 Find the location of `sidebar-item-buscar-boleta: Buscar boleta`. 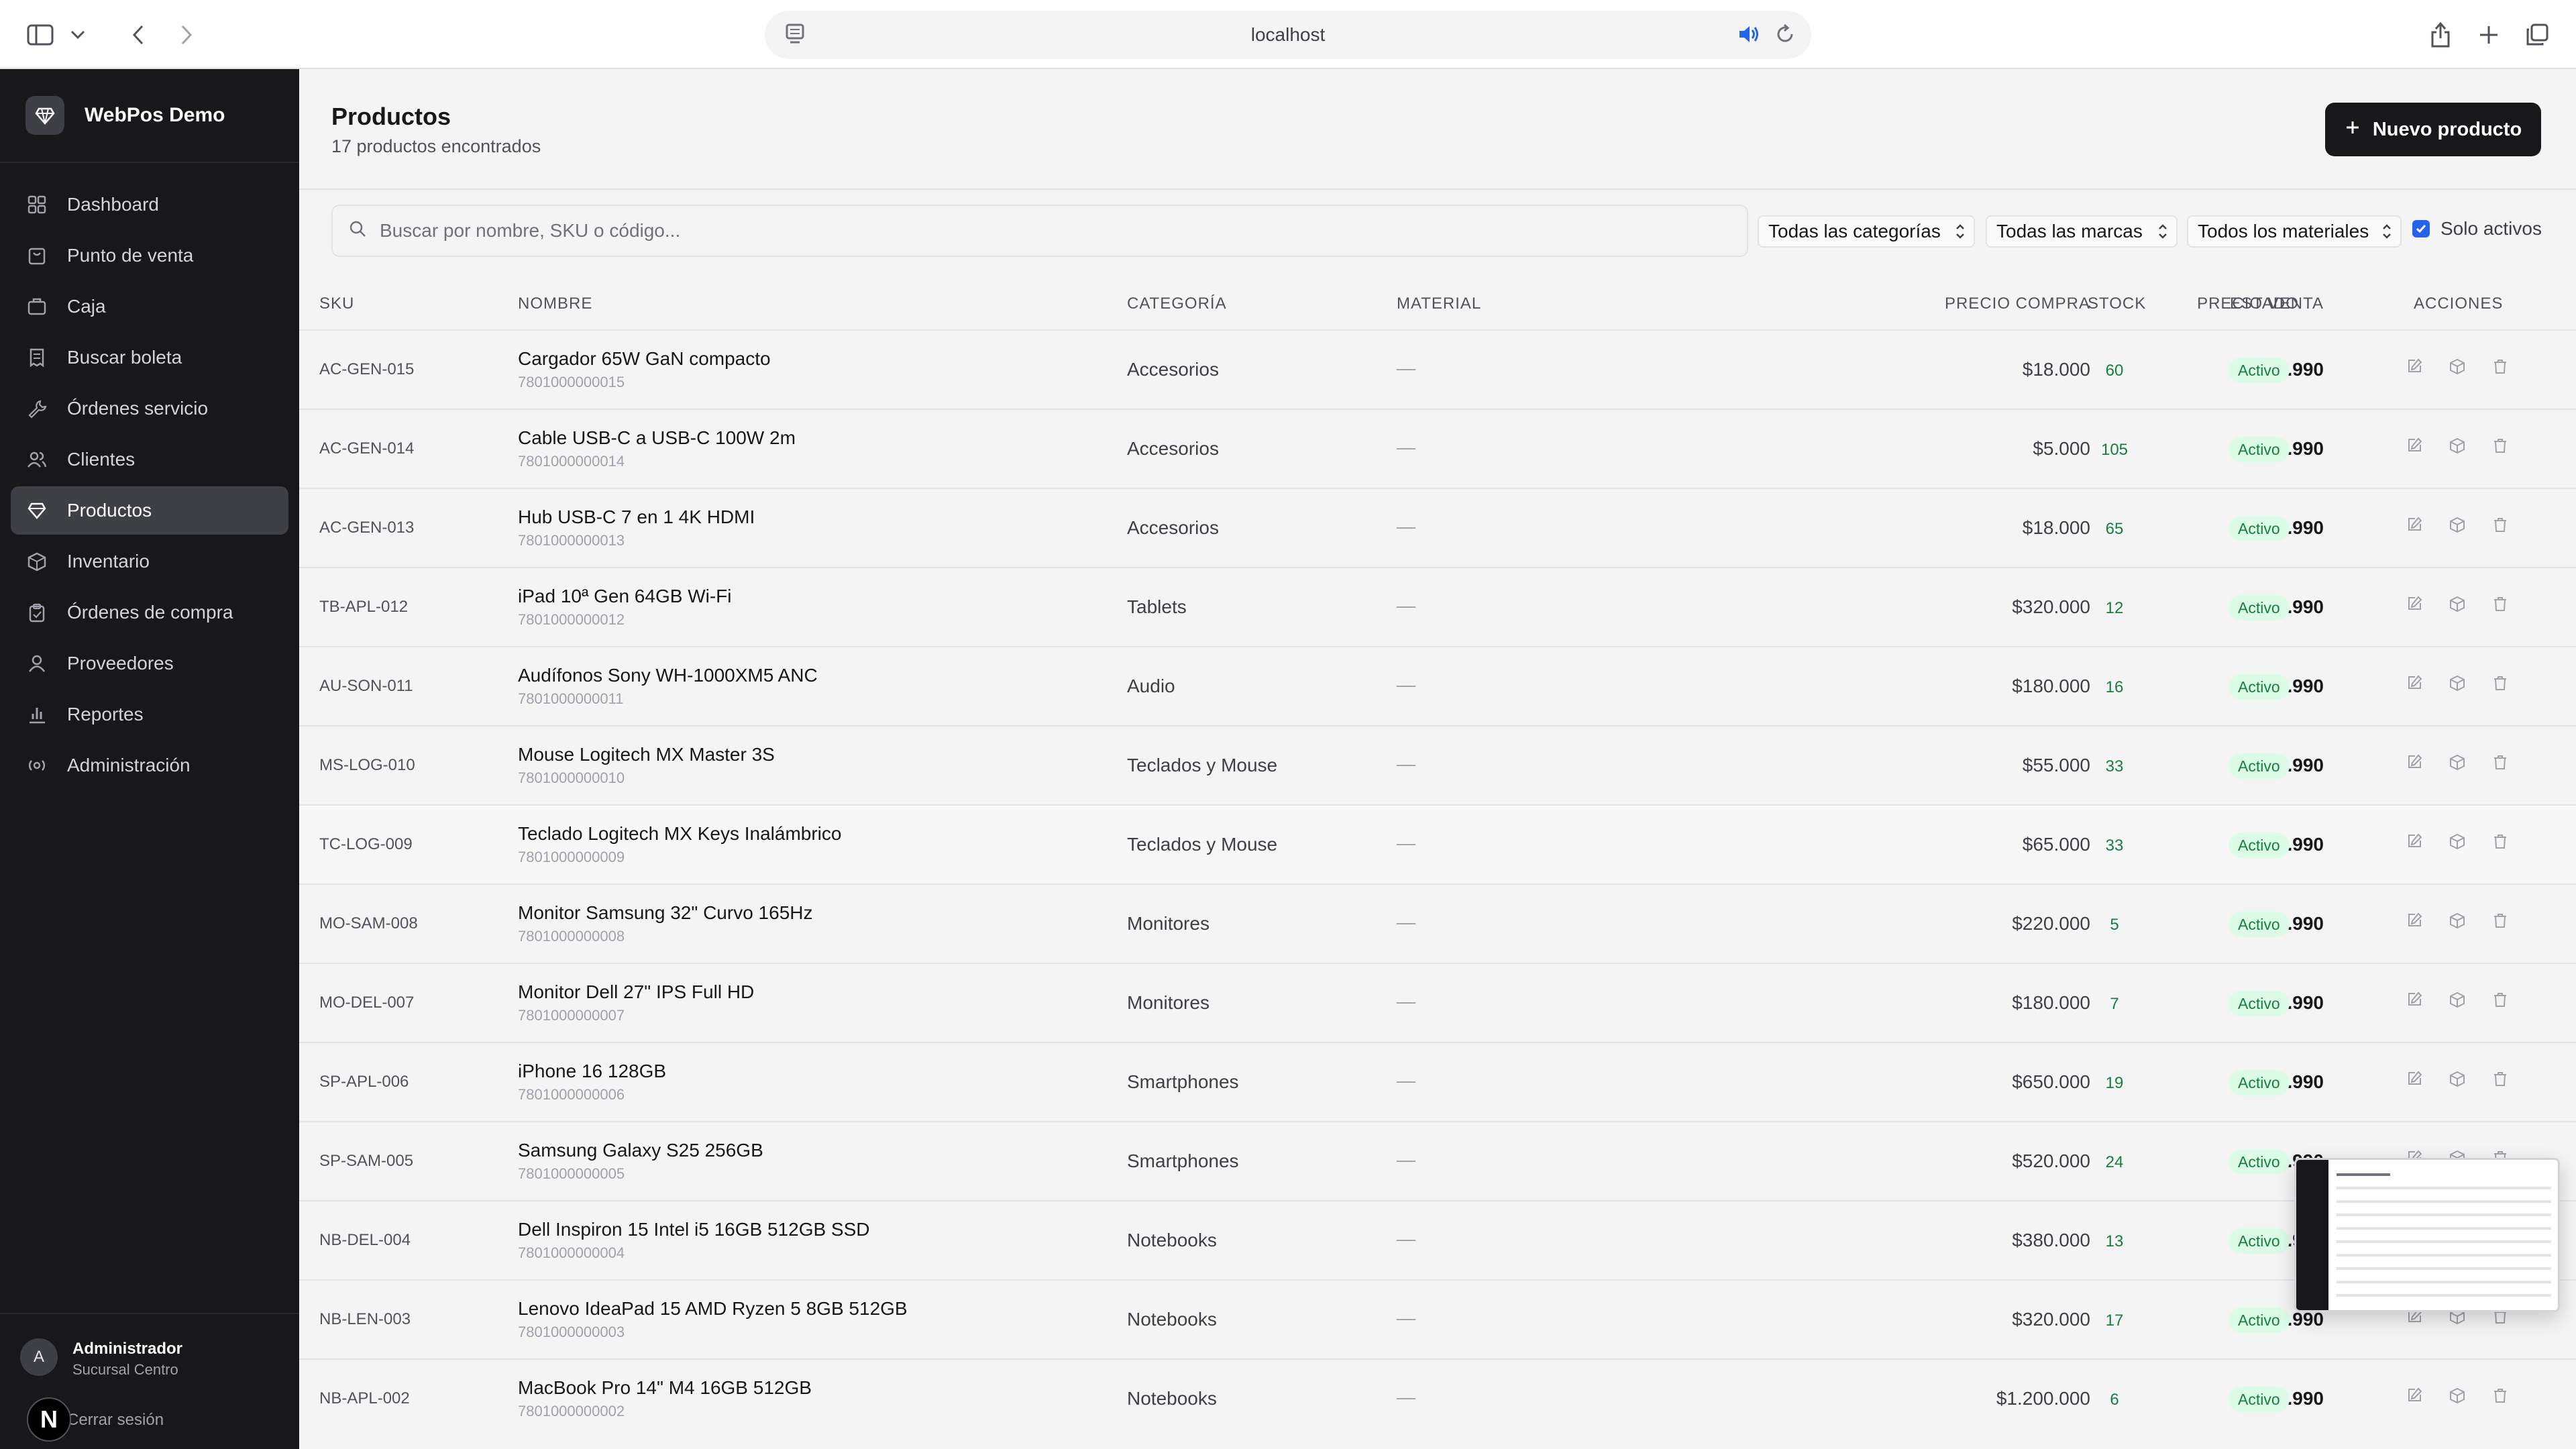

sidebar-item-buscar-boleta: Buscar boleta is located at coordinates (149, 357).